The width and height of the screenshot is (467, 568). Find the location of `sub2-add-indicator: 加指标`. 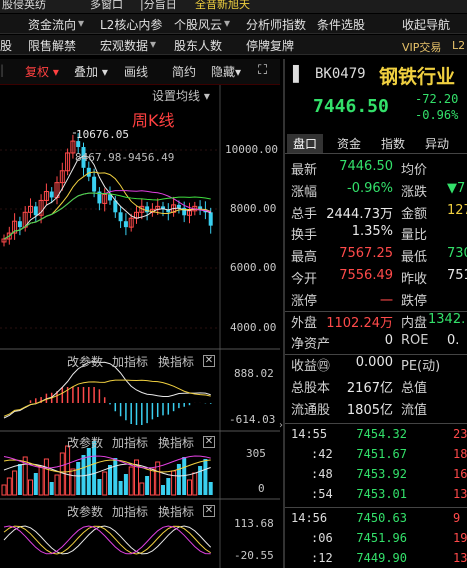

sub2-add-indicator: 加指标 is located at coordinates (130, 442).